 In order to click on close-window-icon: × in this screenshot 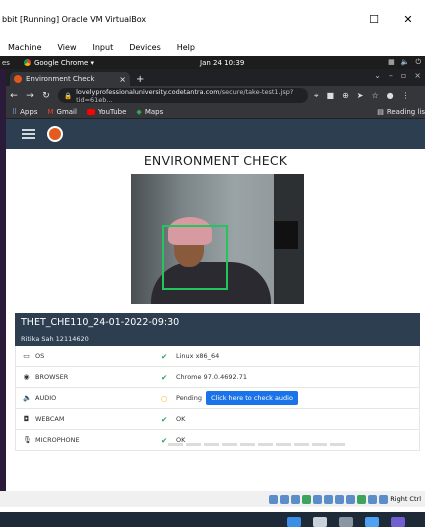, I will do `click(417, 75)`.